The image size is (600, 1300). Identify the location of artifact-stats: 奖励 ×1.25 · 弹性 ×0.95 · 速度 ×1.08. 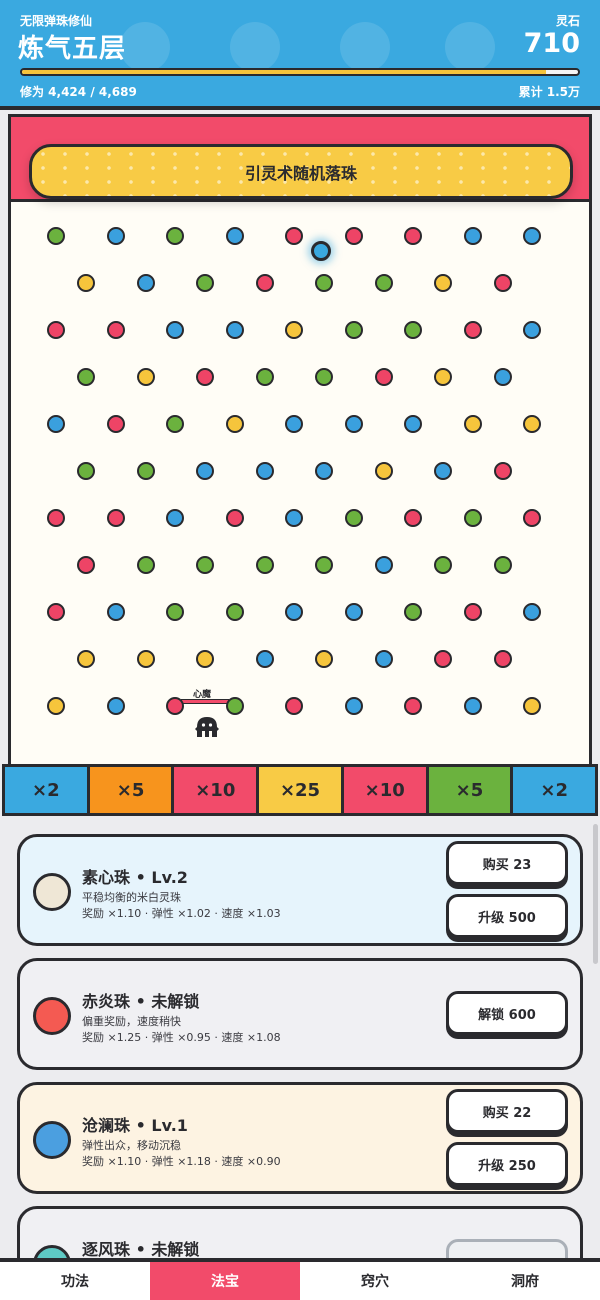
(181, 1037).